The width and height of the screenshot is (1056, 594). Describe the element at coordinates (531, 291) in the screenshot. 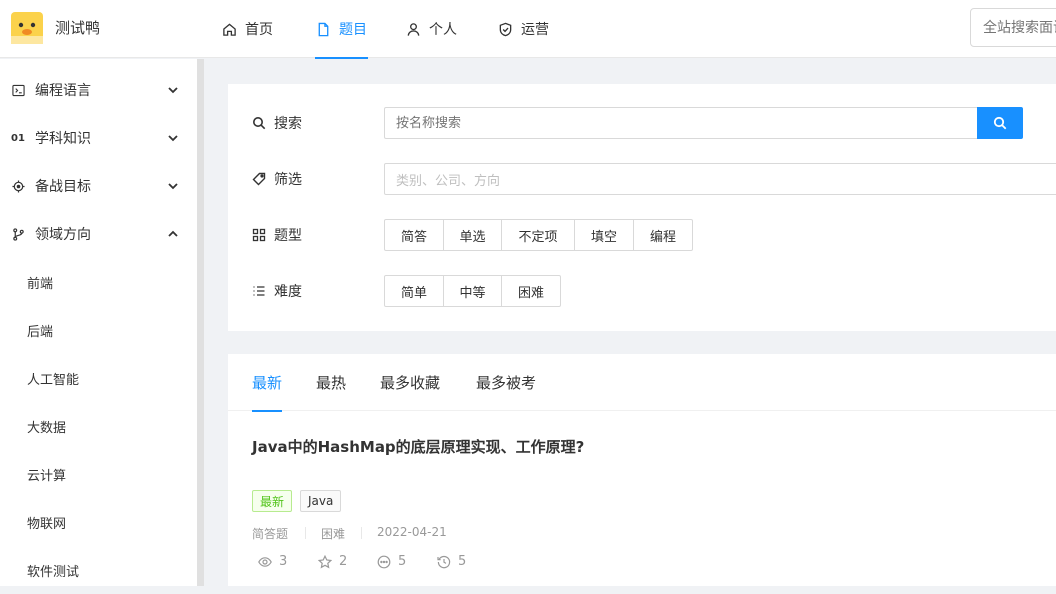

I see `difficulty-hard-button: 困难` at that location.